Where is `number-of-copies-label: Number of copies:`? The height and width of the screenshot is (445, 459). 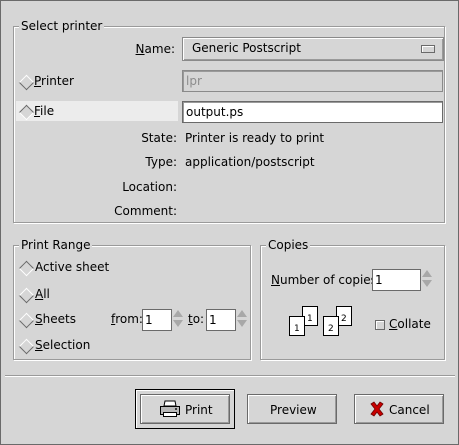 number-of-copies-label: Number of copies: is located at coordinates (326, 280).